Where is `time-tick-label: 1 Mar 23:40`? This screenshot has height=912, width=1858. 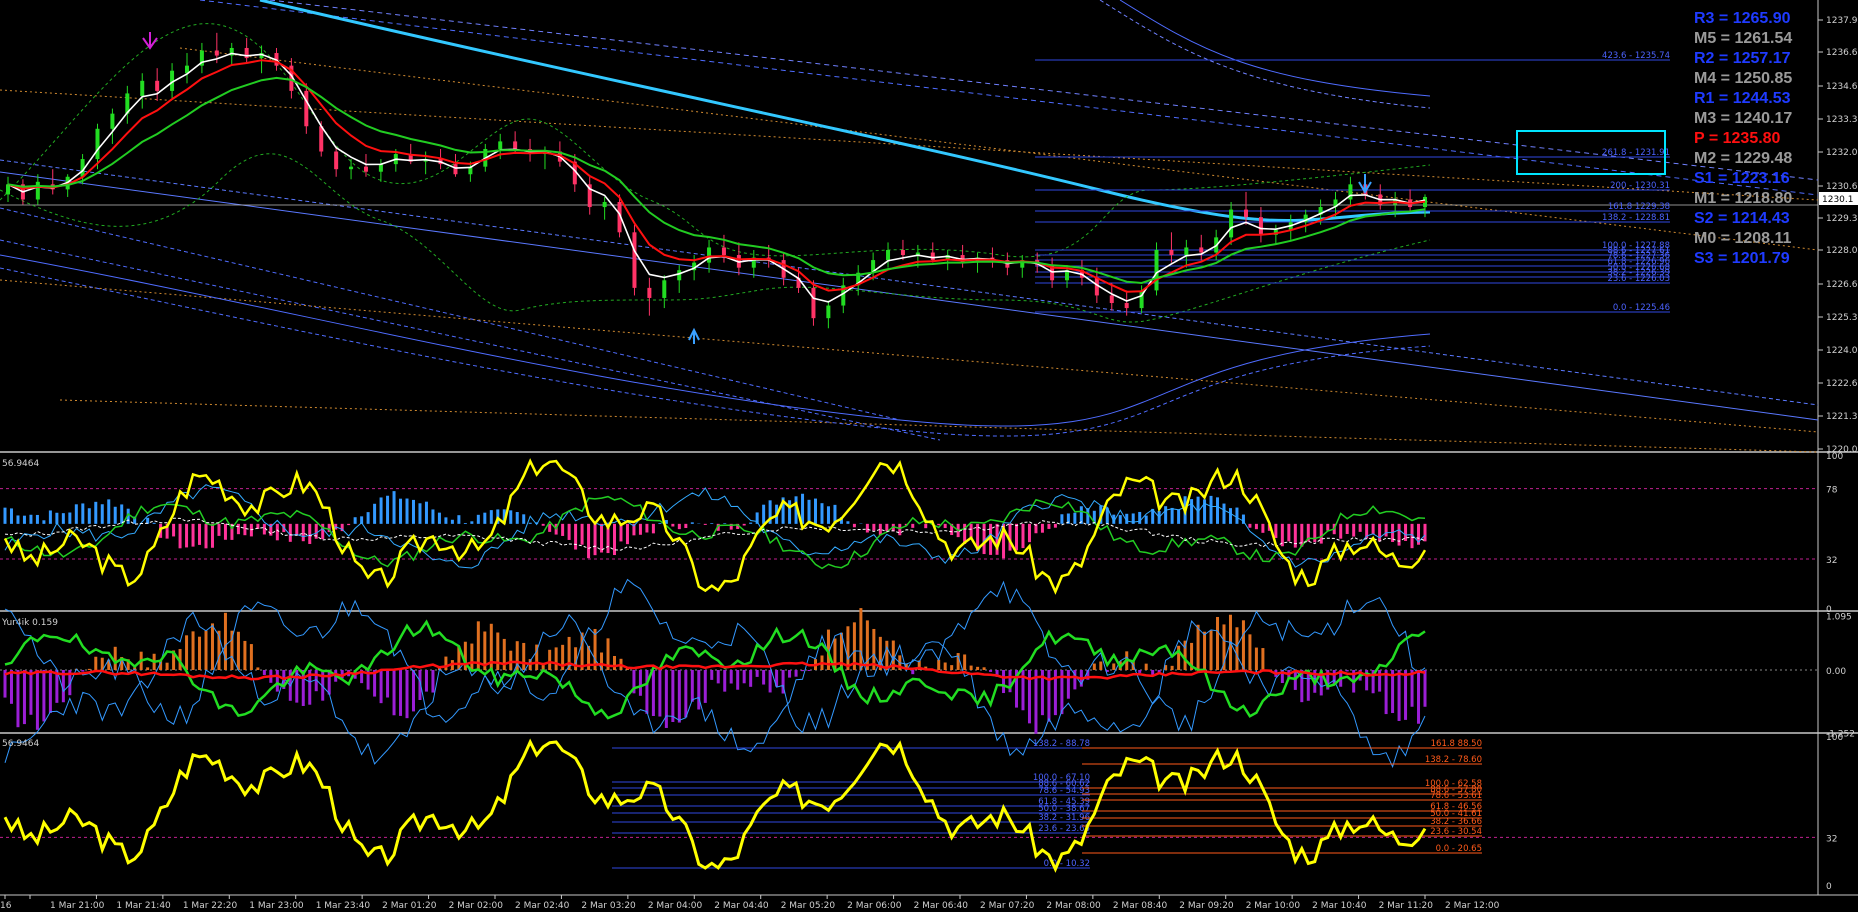
time-tick-label: 1 Mar 23:40 is located at coordinates (343, 906).